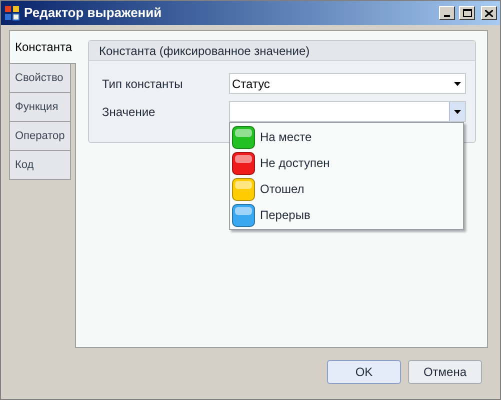 Image resolution: width=501 pixels, height=400 pixels. I want to click on close-button, so click(489, 13).